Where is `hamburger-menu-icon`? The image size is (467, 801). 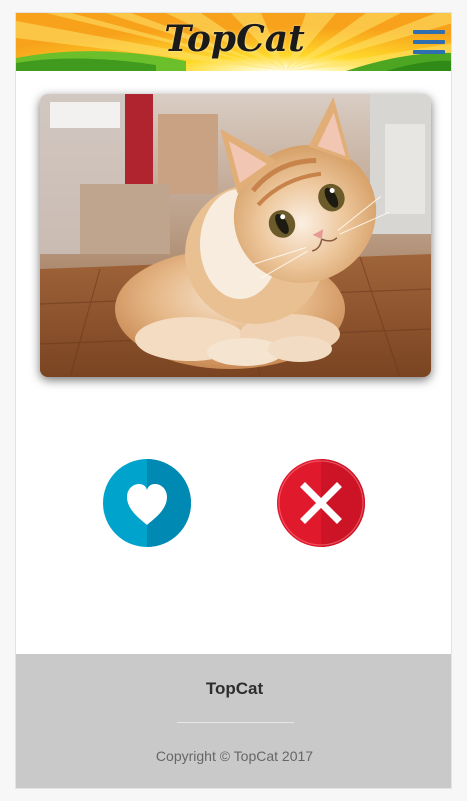 hamburger-menu-icon is located at coordinates (429, 43).